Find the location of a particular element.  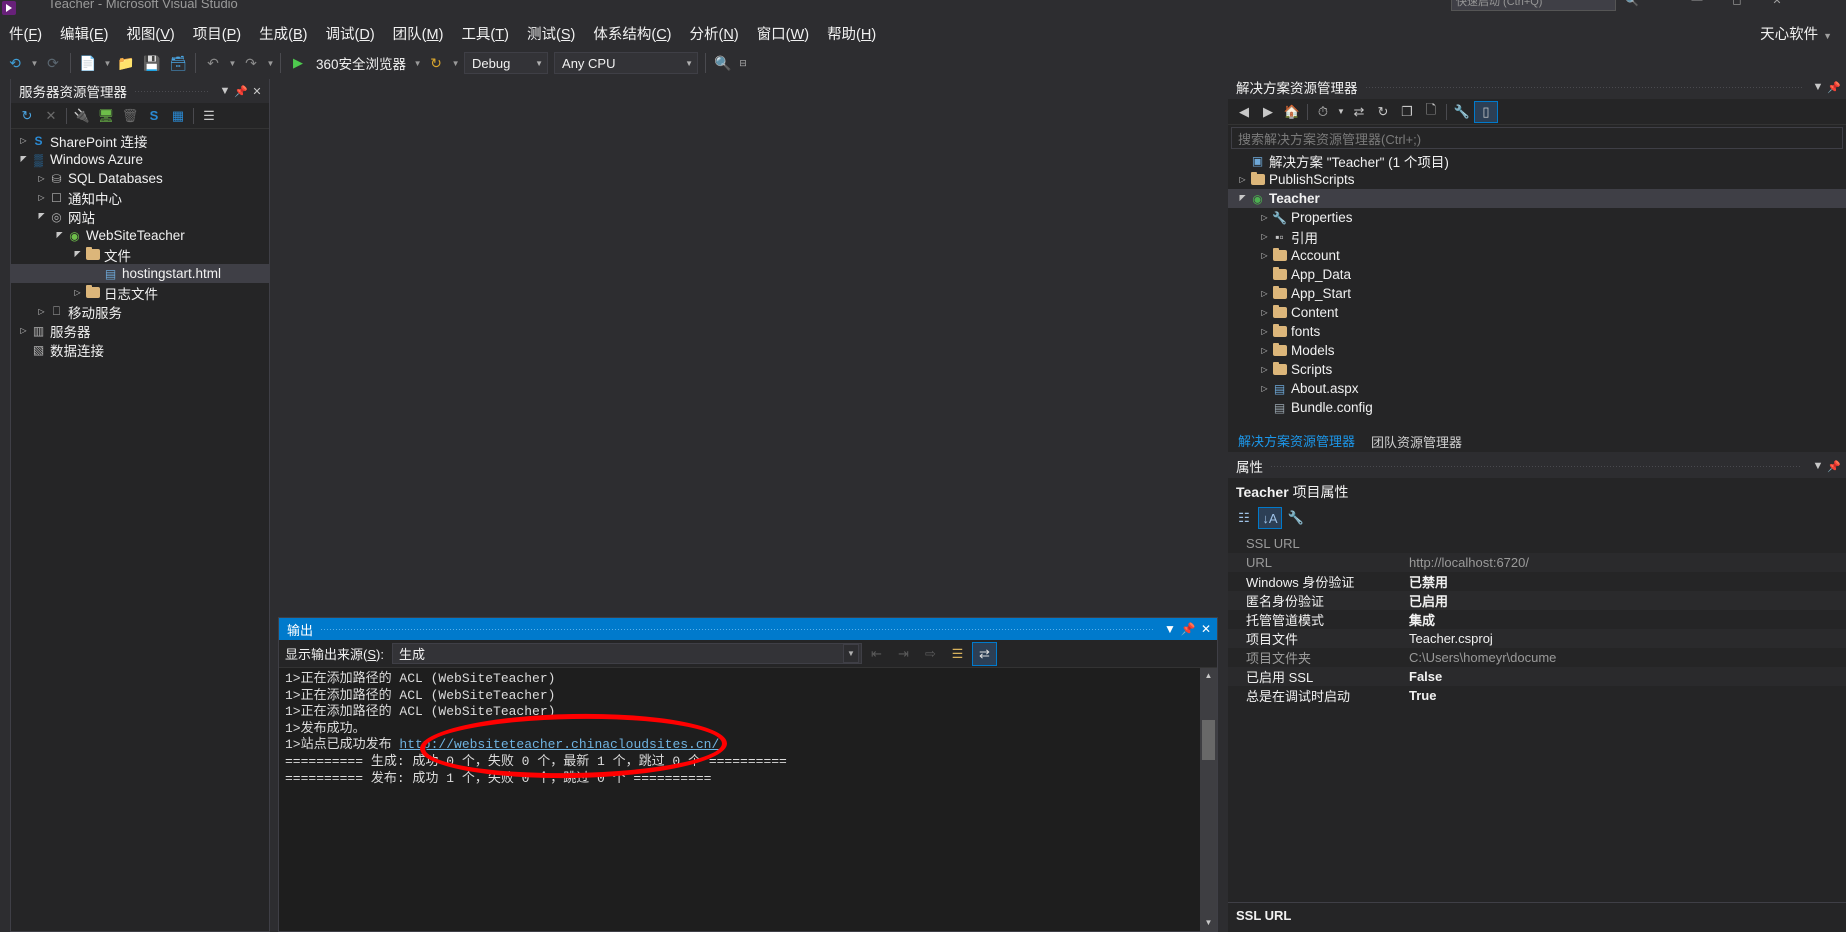

toggle-word-wrap-icon: ⇄ is located at coordinates (984, 653).